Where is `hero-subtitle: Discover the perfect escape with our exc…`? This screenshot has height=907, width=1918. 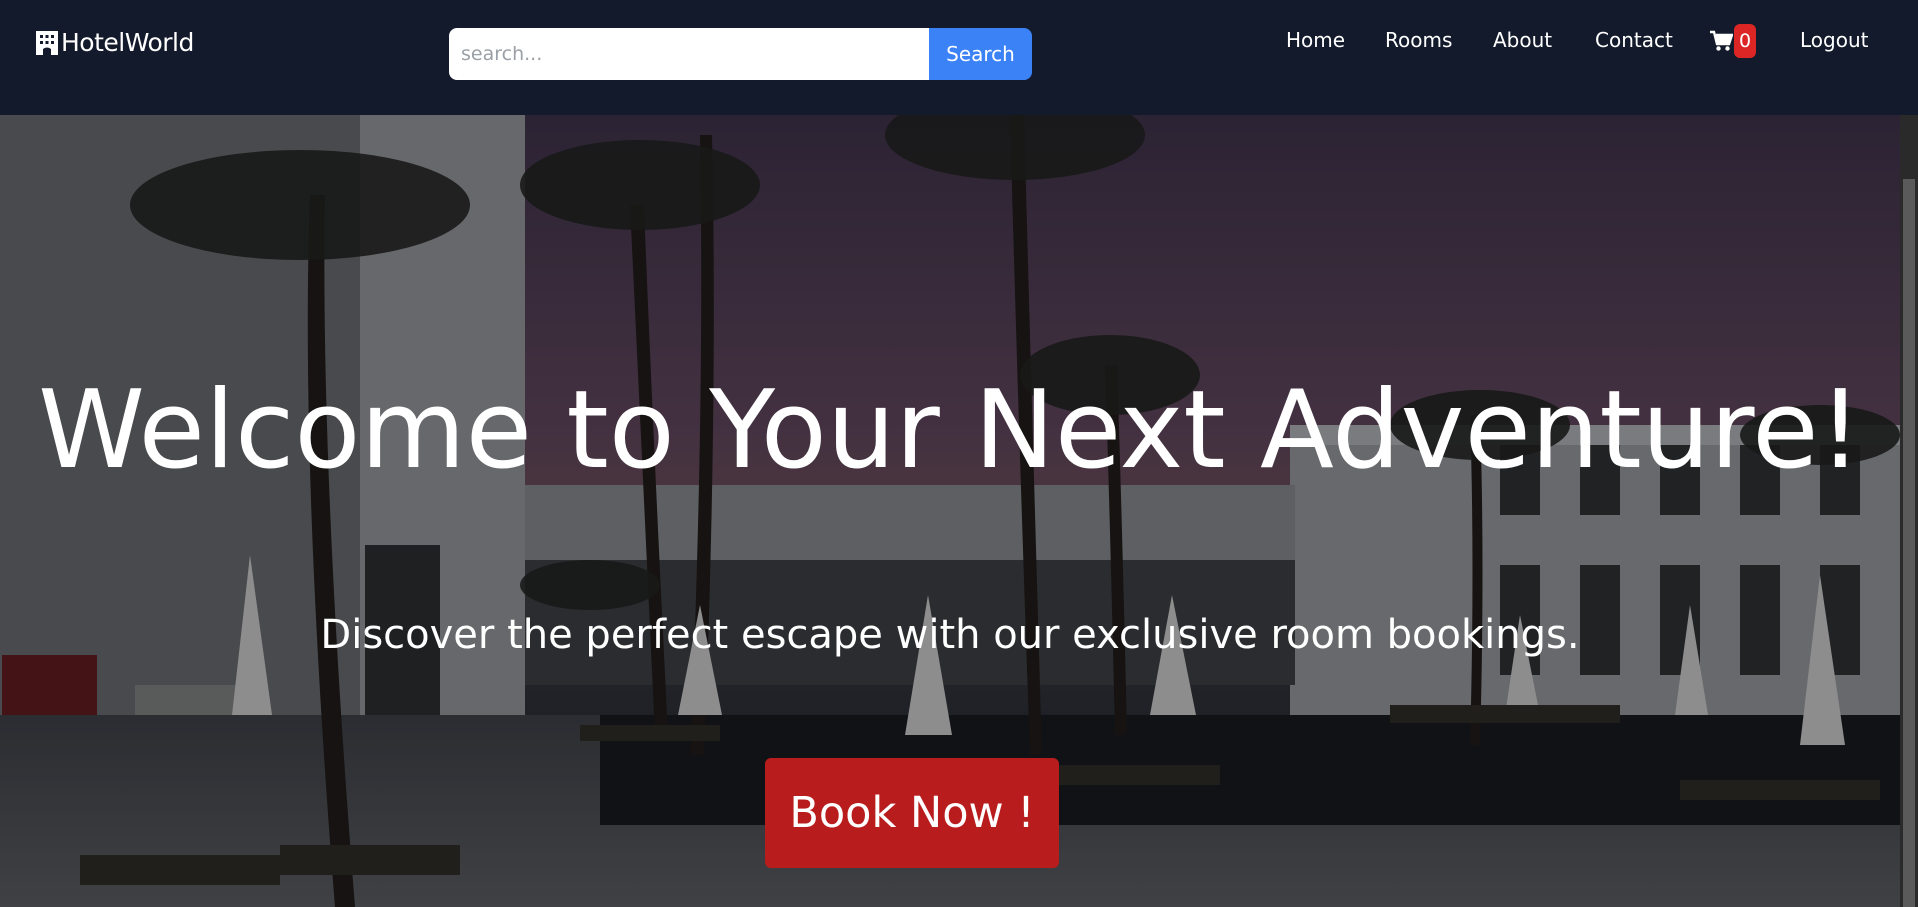
hero-subtitle: Discover the perfect escape with our exc… is located at coordinates (950, 635).